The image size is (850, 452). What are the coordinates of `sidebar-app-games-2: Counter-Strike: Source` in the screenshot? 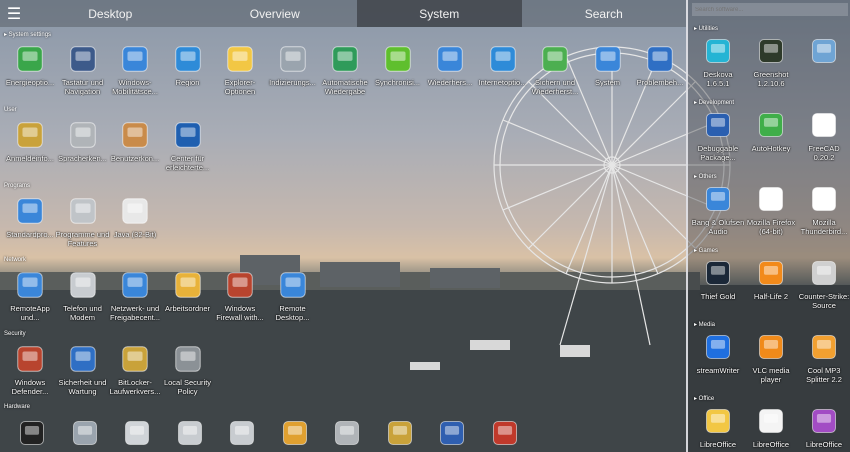 It's located at (823, 283).